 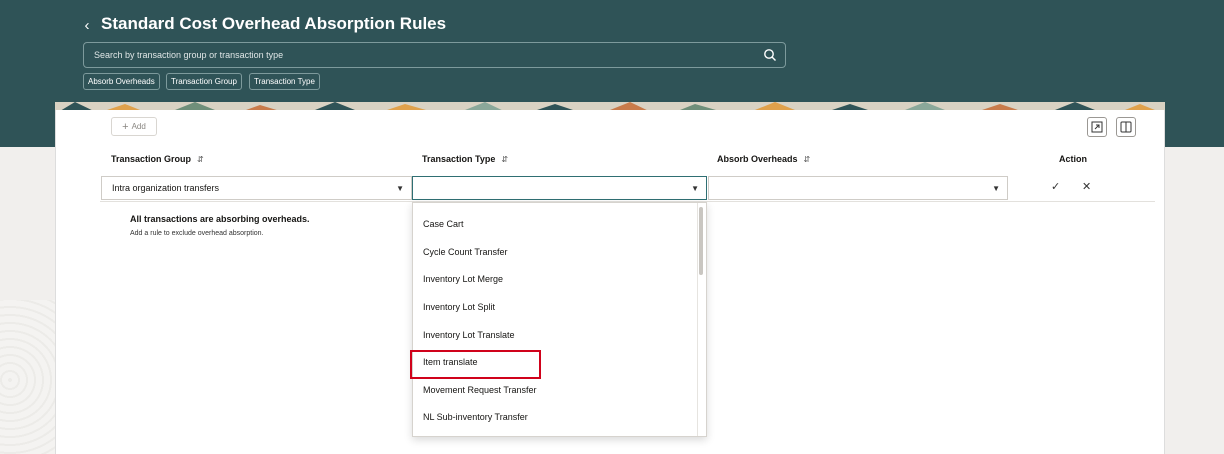 I want to click on column-header-label: Action, so click(x=1073, y=159).